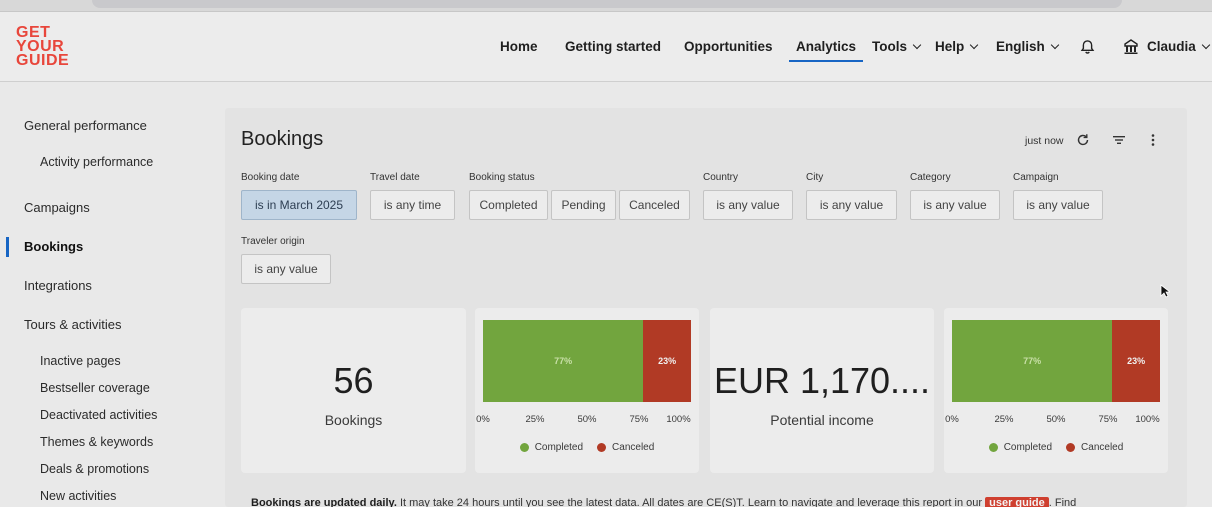 Image resolution: width=1212 pixels, height=507 pixels. What do you see at coordinates (1017, 502) in the screenshot?
I see `user-guide-link: user guide` at bounding box center [1017, 502].